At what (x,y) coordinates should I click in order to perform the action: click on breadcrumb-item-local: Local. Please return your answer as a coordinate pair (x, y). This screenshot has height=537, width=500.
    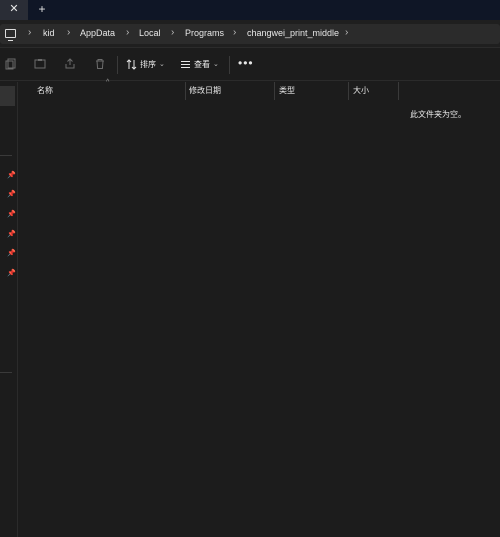
    Looking at the image, I should click on (150, 33).